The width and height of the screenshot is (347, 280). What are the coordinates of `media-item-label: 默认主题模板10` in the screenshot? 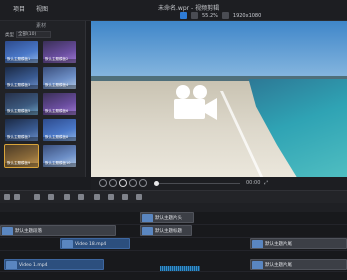 It's located at (58, 163).